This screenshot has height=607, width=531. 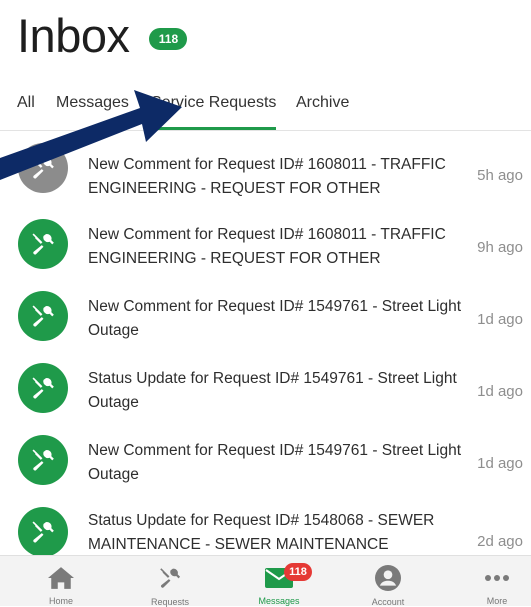 I want to click on tab-service-requests: Service Requests, so click(x=213, y=103).